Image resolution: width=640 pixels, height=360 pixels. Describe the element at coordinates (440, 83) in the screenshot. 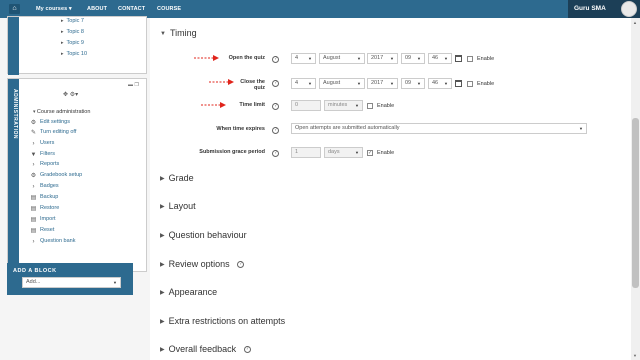

I see `close-minute-select: 46 ▼` at that location.